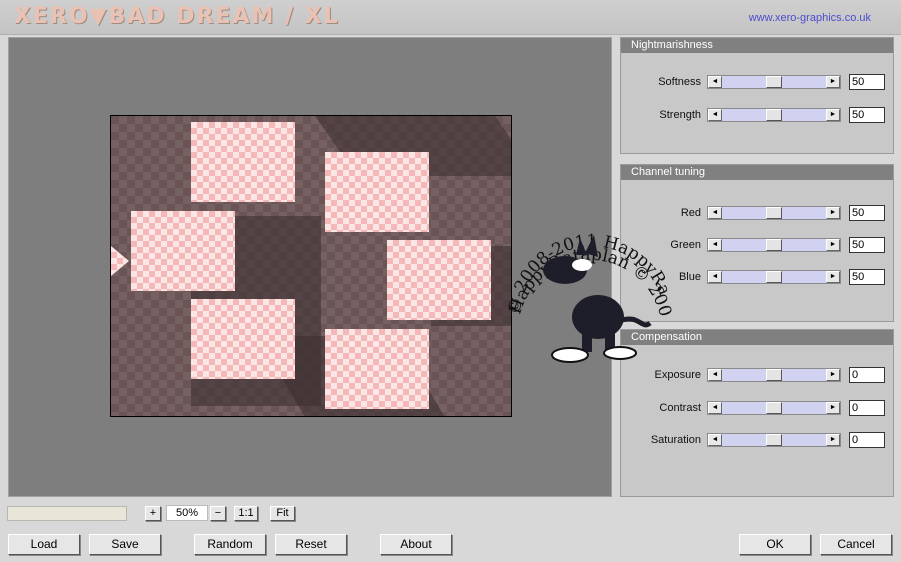  I want to click on row-red: Red ◄ ► 50, so click(758, 213).